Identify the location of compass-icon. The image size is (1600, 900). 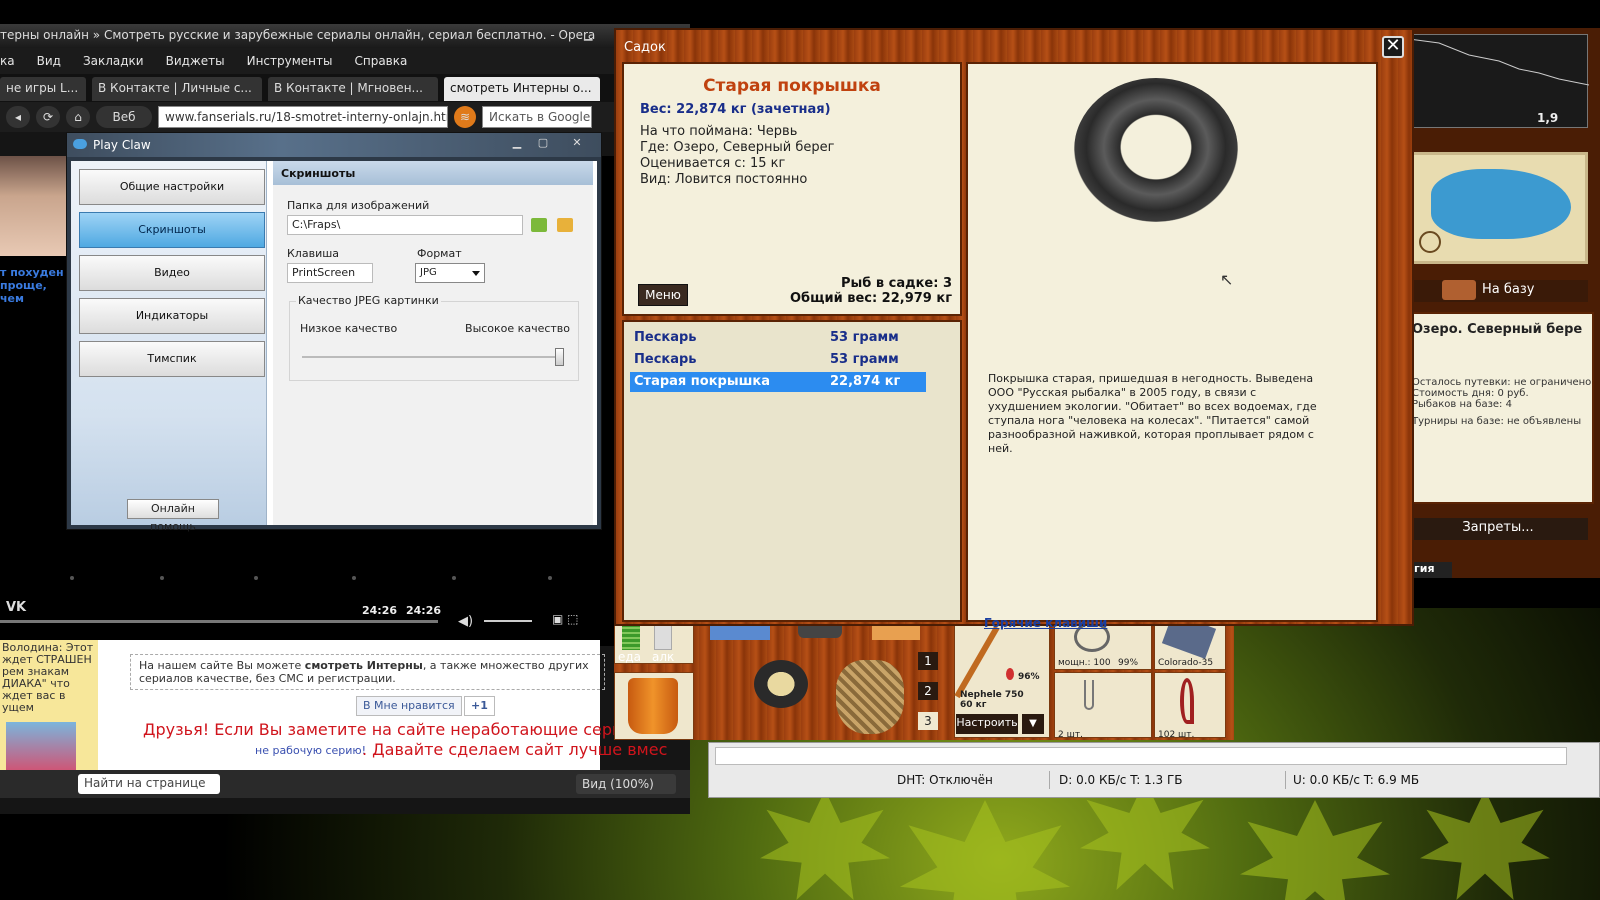
(1430, 242).